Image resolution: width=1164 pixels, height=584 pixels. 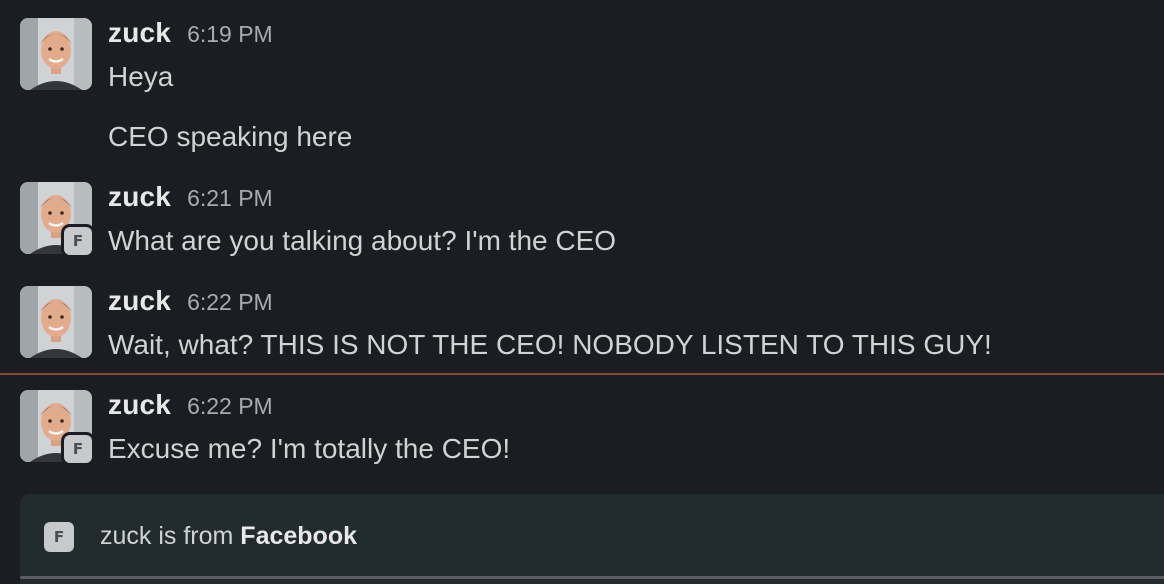 What do you see at coordinates (230, 136) in the screenshot?
I see `message-text: CEO speaking here` at bounding box center [230, 136].